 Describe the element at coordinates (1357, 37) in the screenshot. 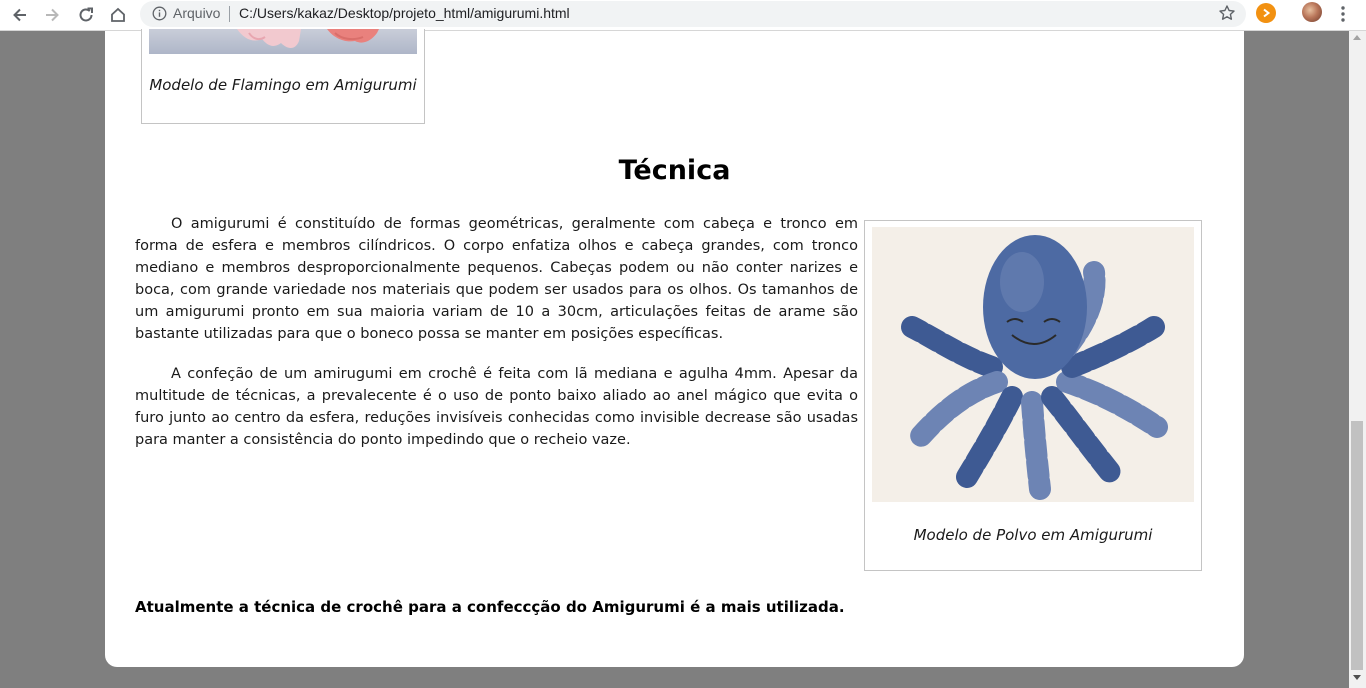

I see `scroll-up-arrow` at that location.